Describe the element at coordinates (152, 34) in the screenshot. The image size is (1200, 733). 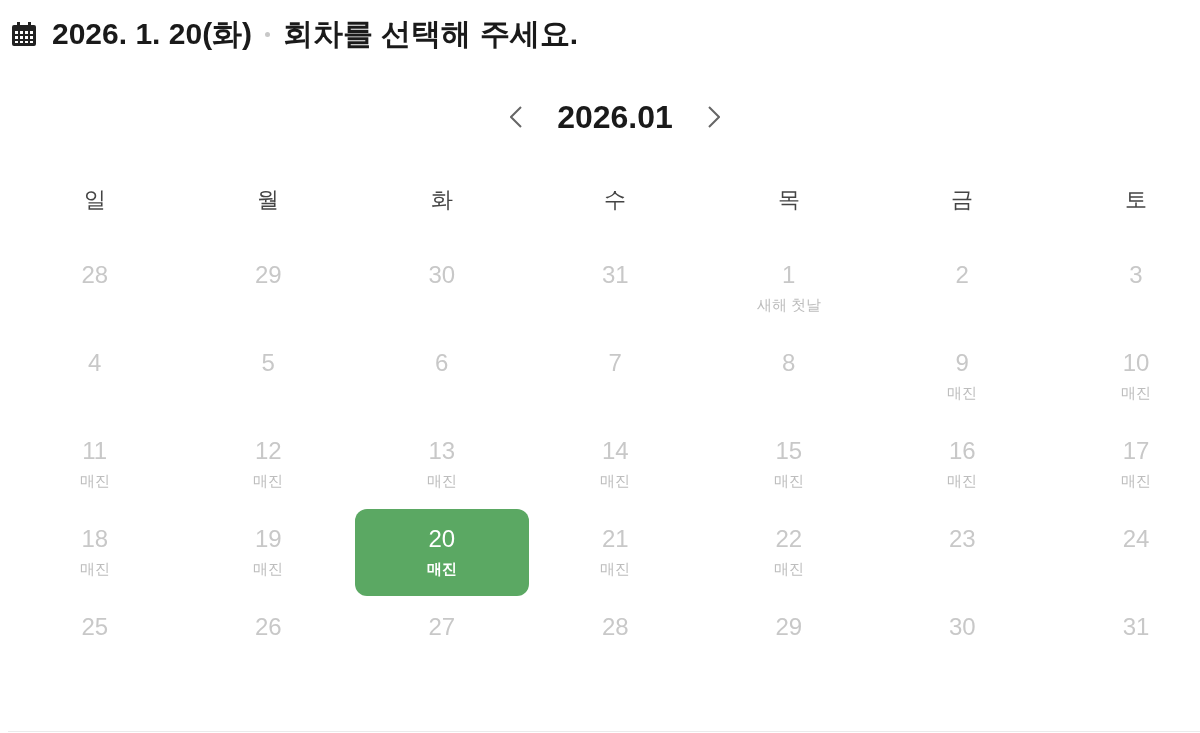
I see `selected-date-title: 2026. 1. 20(화)` at that location.